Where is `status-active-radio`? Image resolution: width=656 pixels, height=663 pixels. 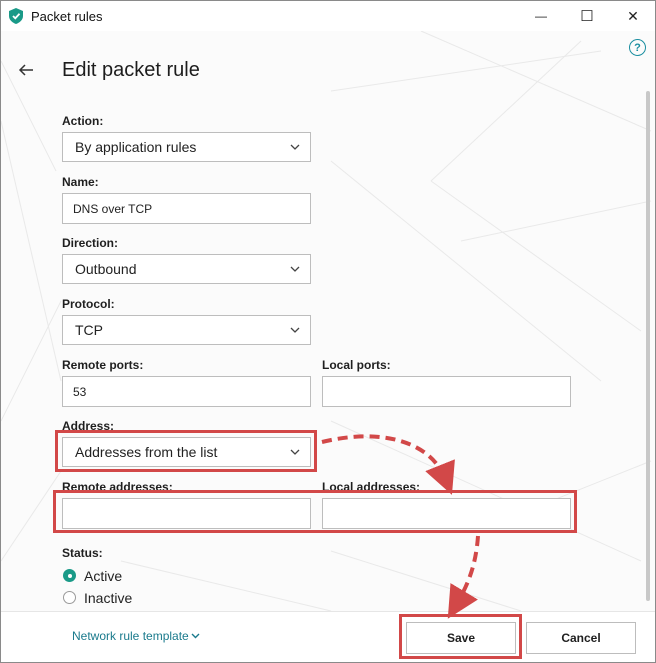 status-active-radio is located at coordinates (69, 575).